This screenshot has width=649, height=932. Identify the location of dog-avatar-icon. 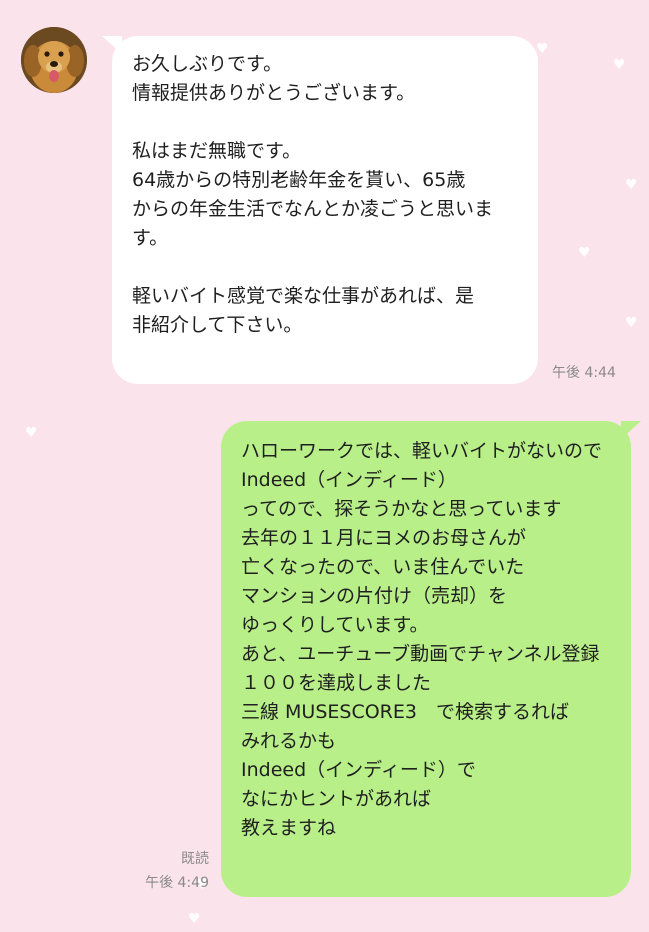
(54, 60).